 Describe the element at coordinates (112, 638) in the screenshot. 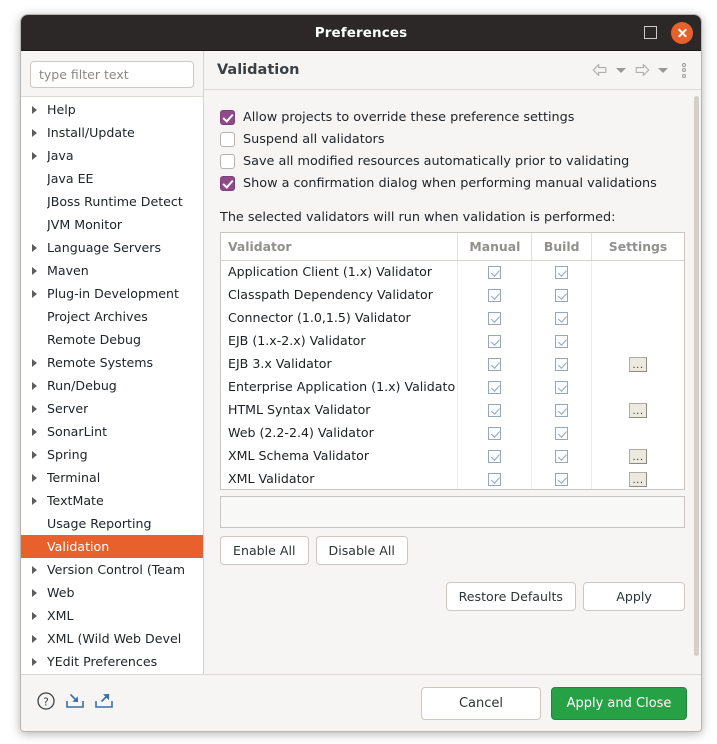

I see `sidebar-item-xml-wild-web-devel: XML (Wild Web Devel` at that location.